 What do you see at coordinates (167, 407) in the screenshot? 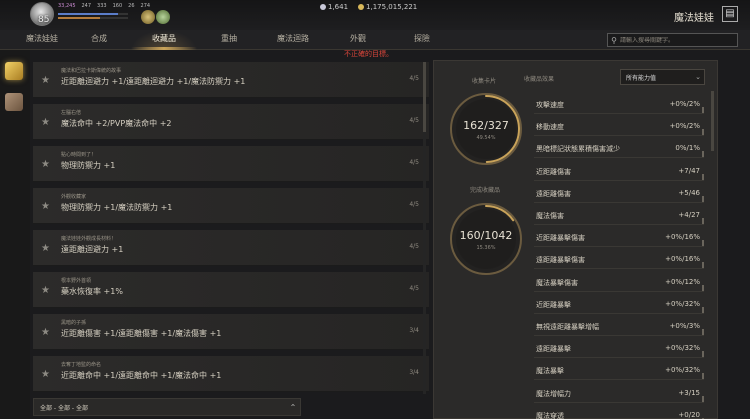
I see `category-filter: 全部 - 全部 - 全部 ⌃` at bounding box center [167, 407].